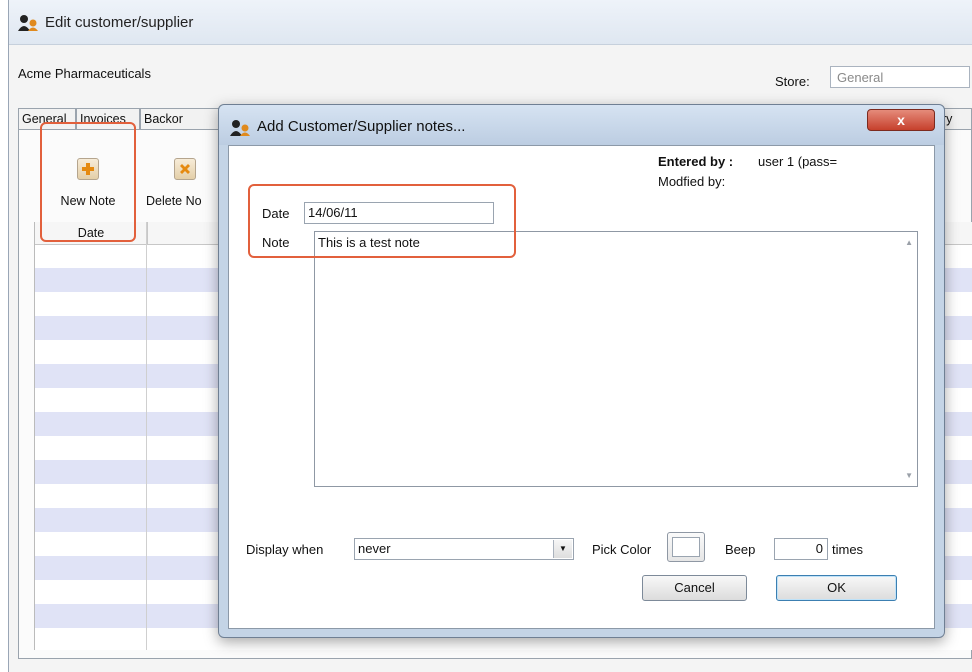 The height and width of the screenshot is (672, 972). What do you see at coordinates (374, 548) in the screenshot?
I see `display-when-value: never` at bounding box center [374, 548].